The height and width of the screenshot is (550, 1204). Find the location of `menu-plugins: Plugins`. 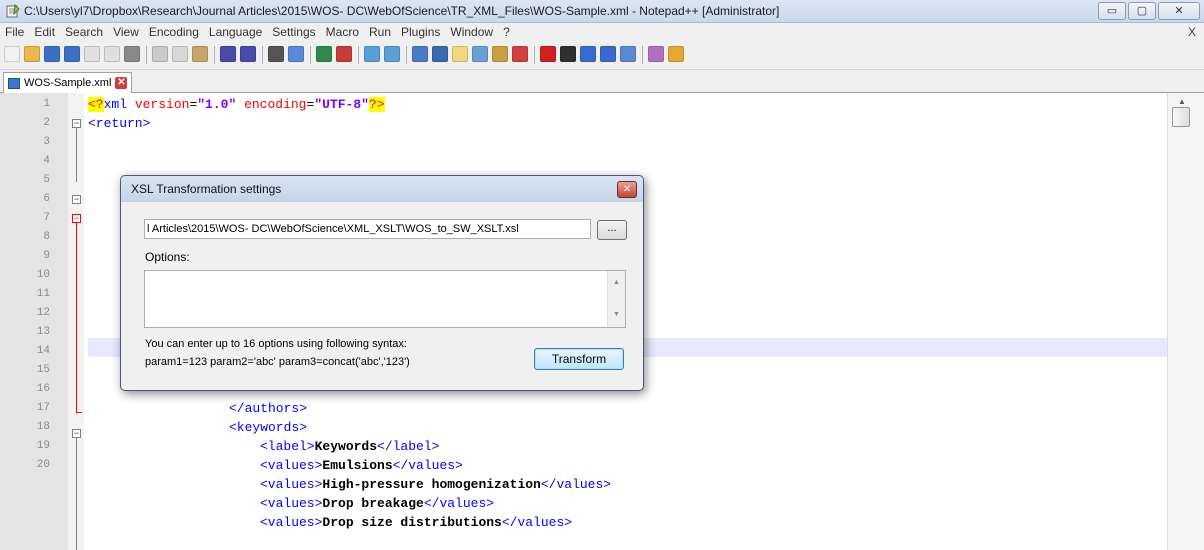

menu-plugins: Plugins is located at coordinates (420, 31).